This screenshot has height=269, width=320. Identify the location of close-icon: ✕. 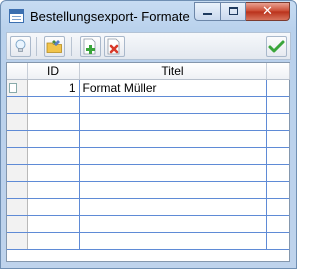
(267, 11).